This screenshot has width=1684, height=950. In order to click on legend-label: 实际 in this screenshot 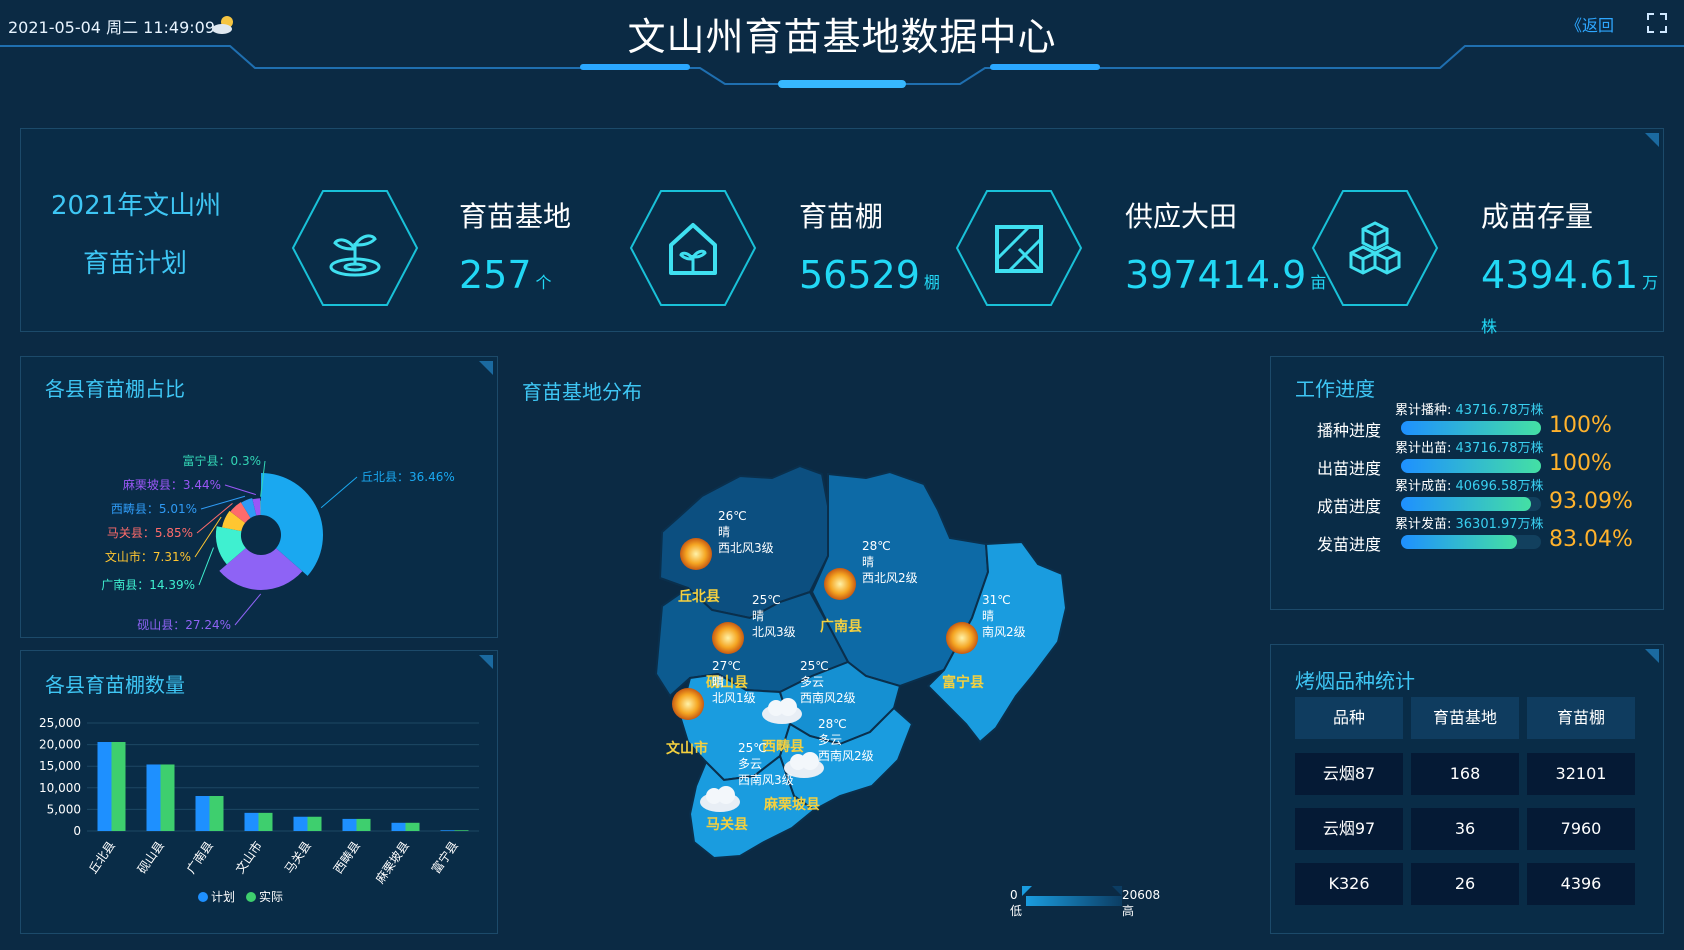, I will do `click(271, 896)`.